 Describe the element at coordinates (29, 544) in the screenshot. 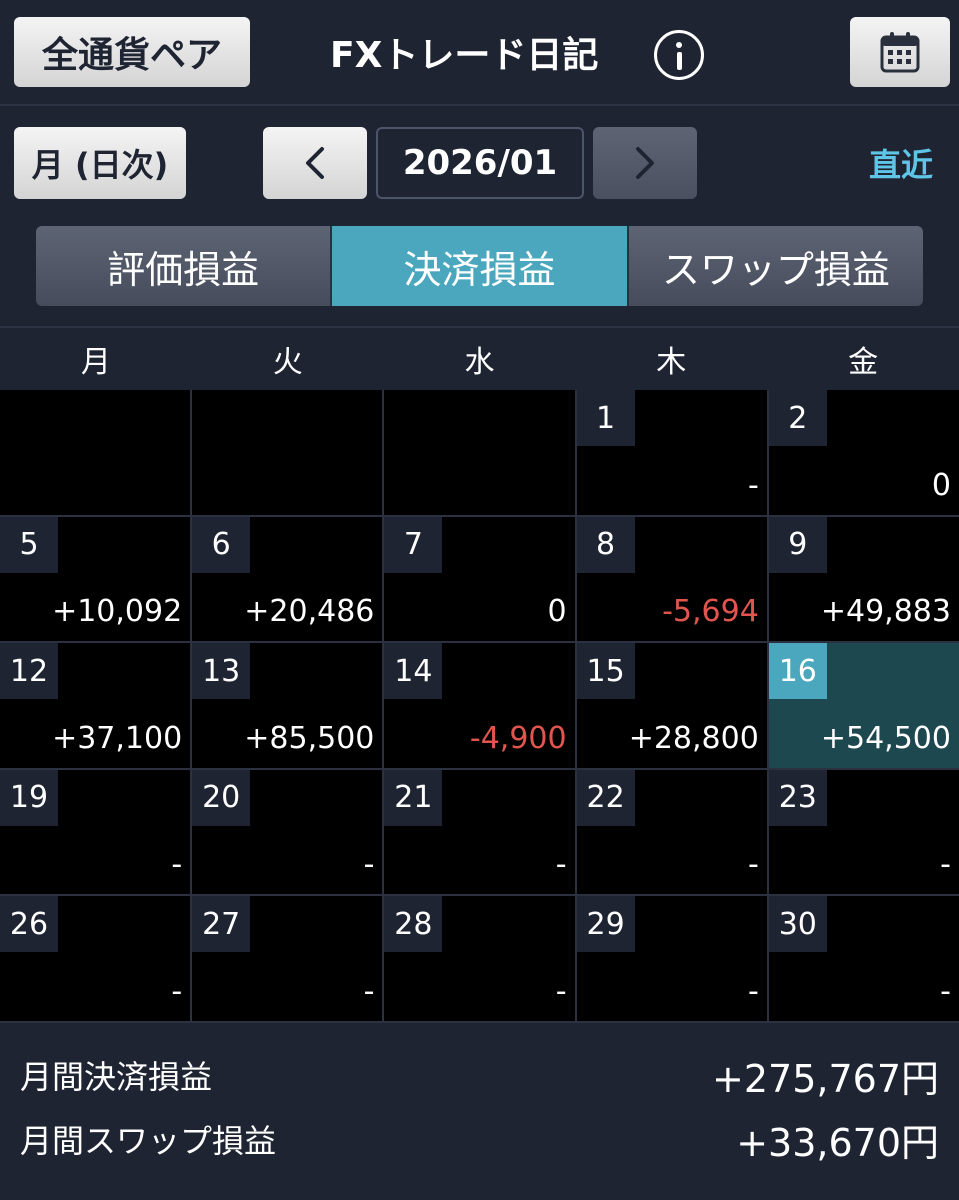

I see `day-number: 5` at that location.